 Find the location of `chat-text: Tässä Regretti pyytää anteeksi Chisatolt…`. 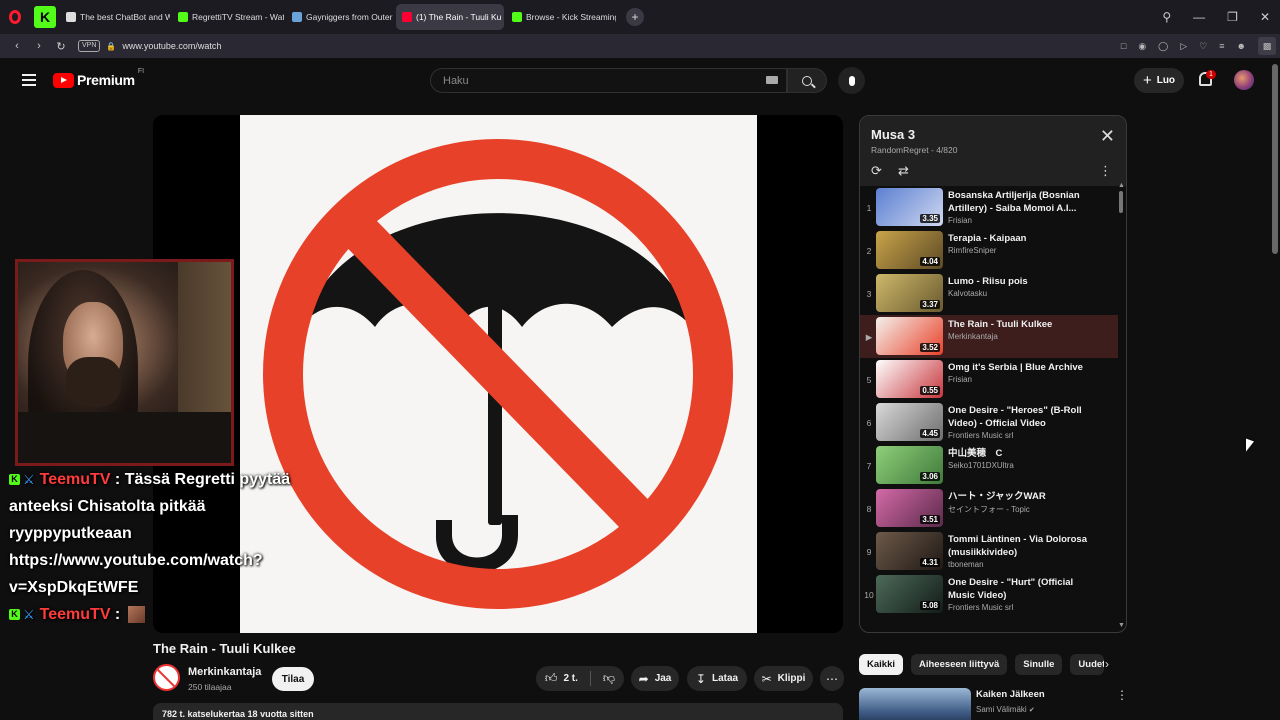

chat-text: Tässä Regretti pyytää anteeksi Chisatolt… is located at coordinates (150, 533).